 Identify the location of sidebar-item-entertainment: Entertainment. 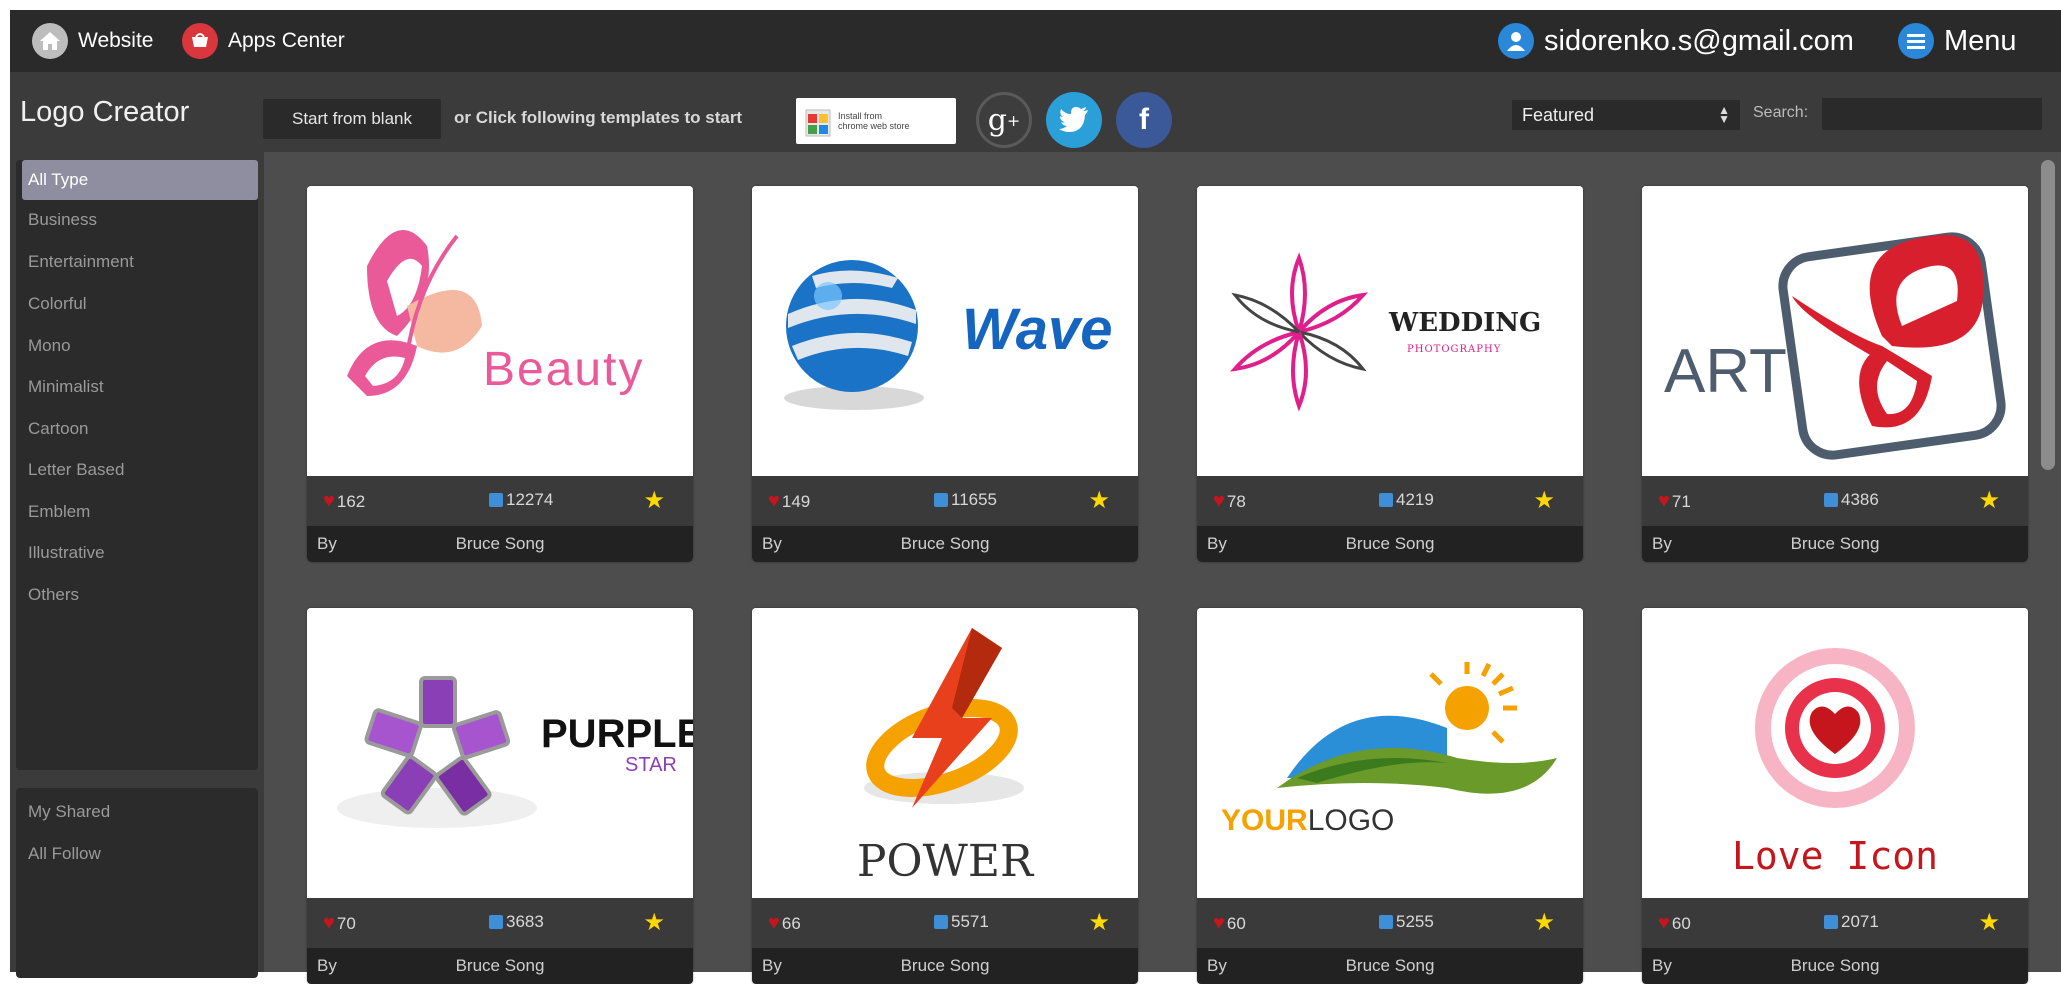
(140, 262).